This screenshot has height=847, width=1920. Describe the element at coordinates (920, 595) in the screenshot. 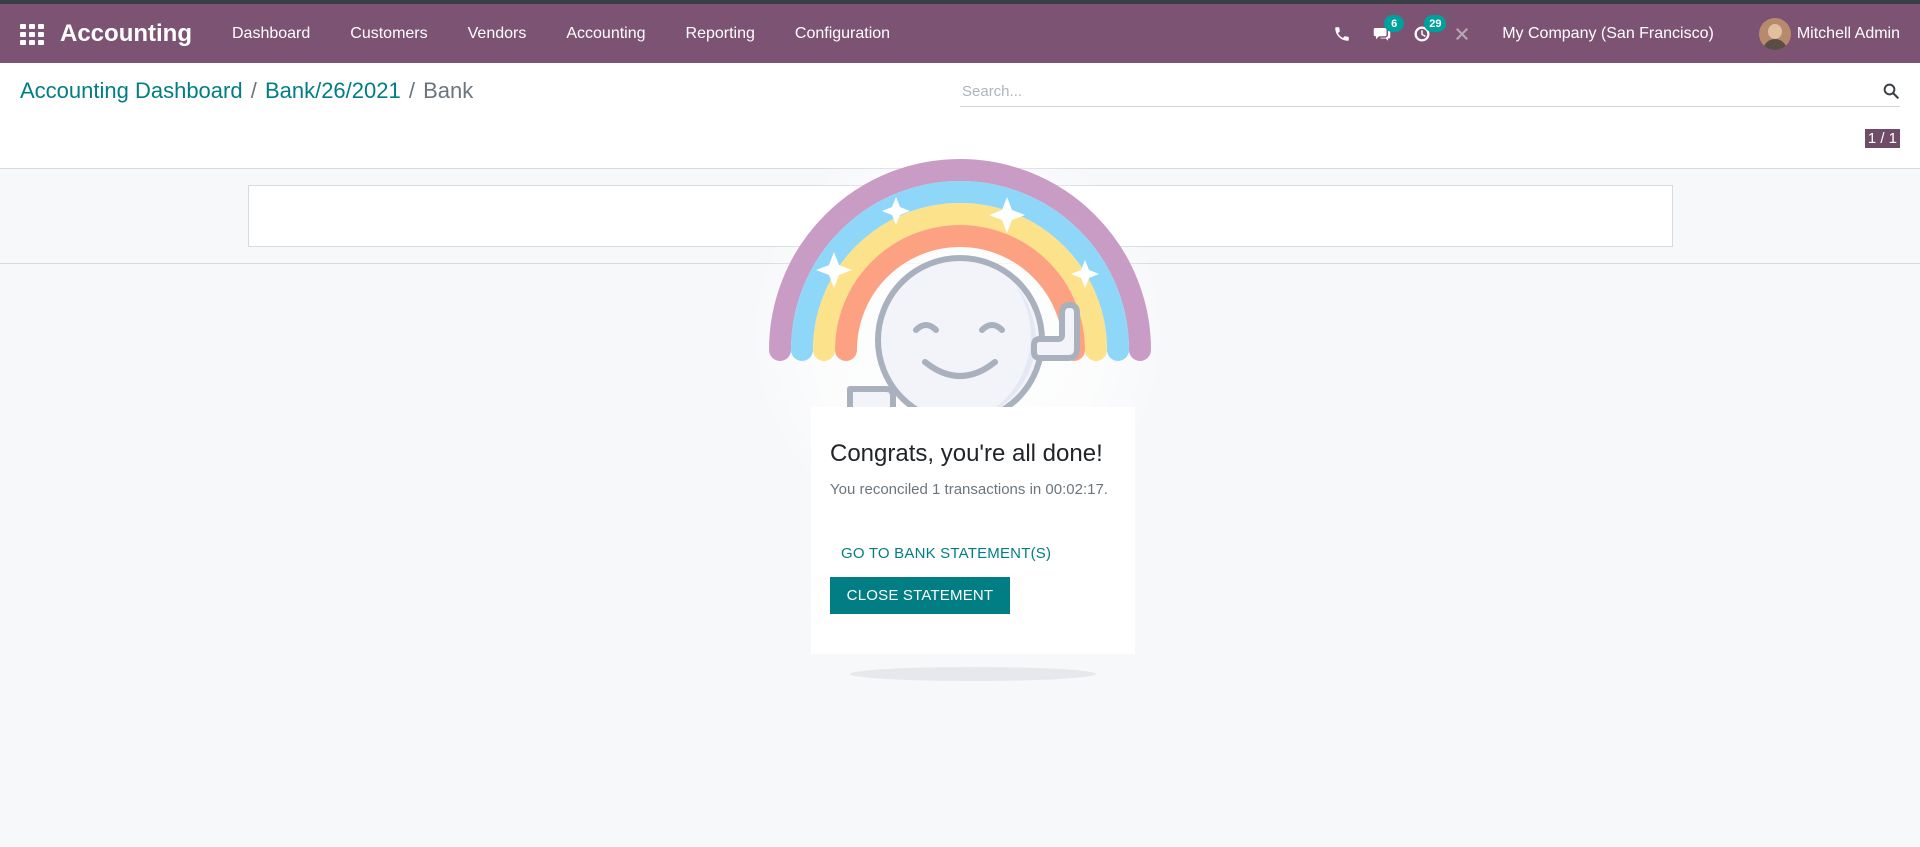

I see `close-statement-button: CLOSE STATEMENT` at that location.